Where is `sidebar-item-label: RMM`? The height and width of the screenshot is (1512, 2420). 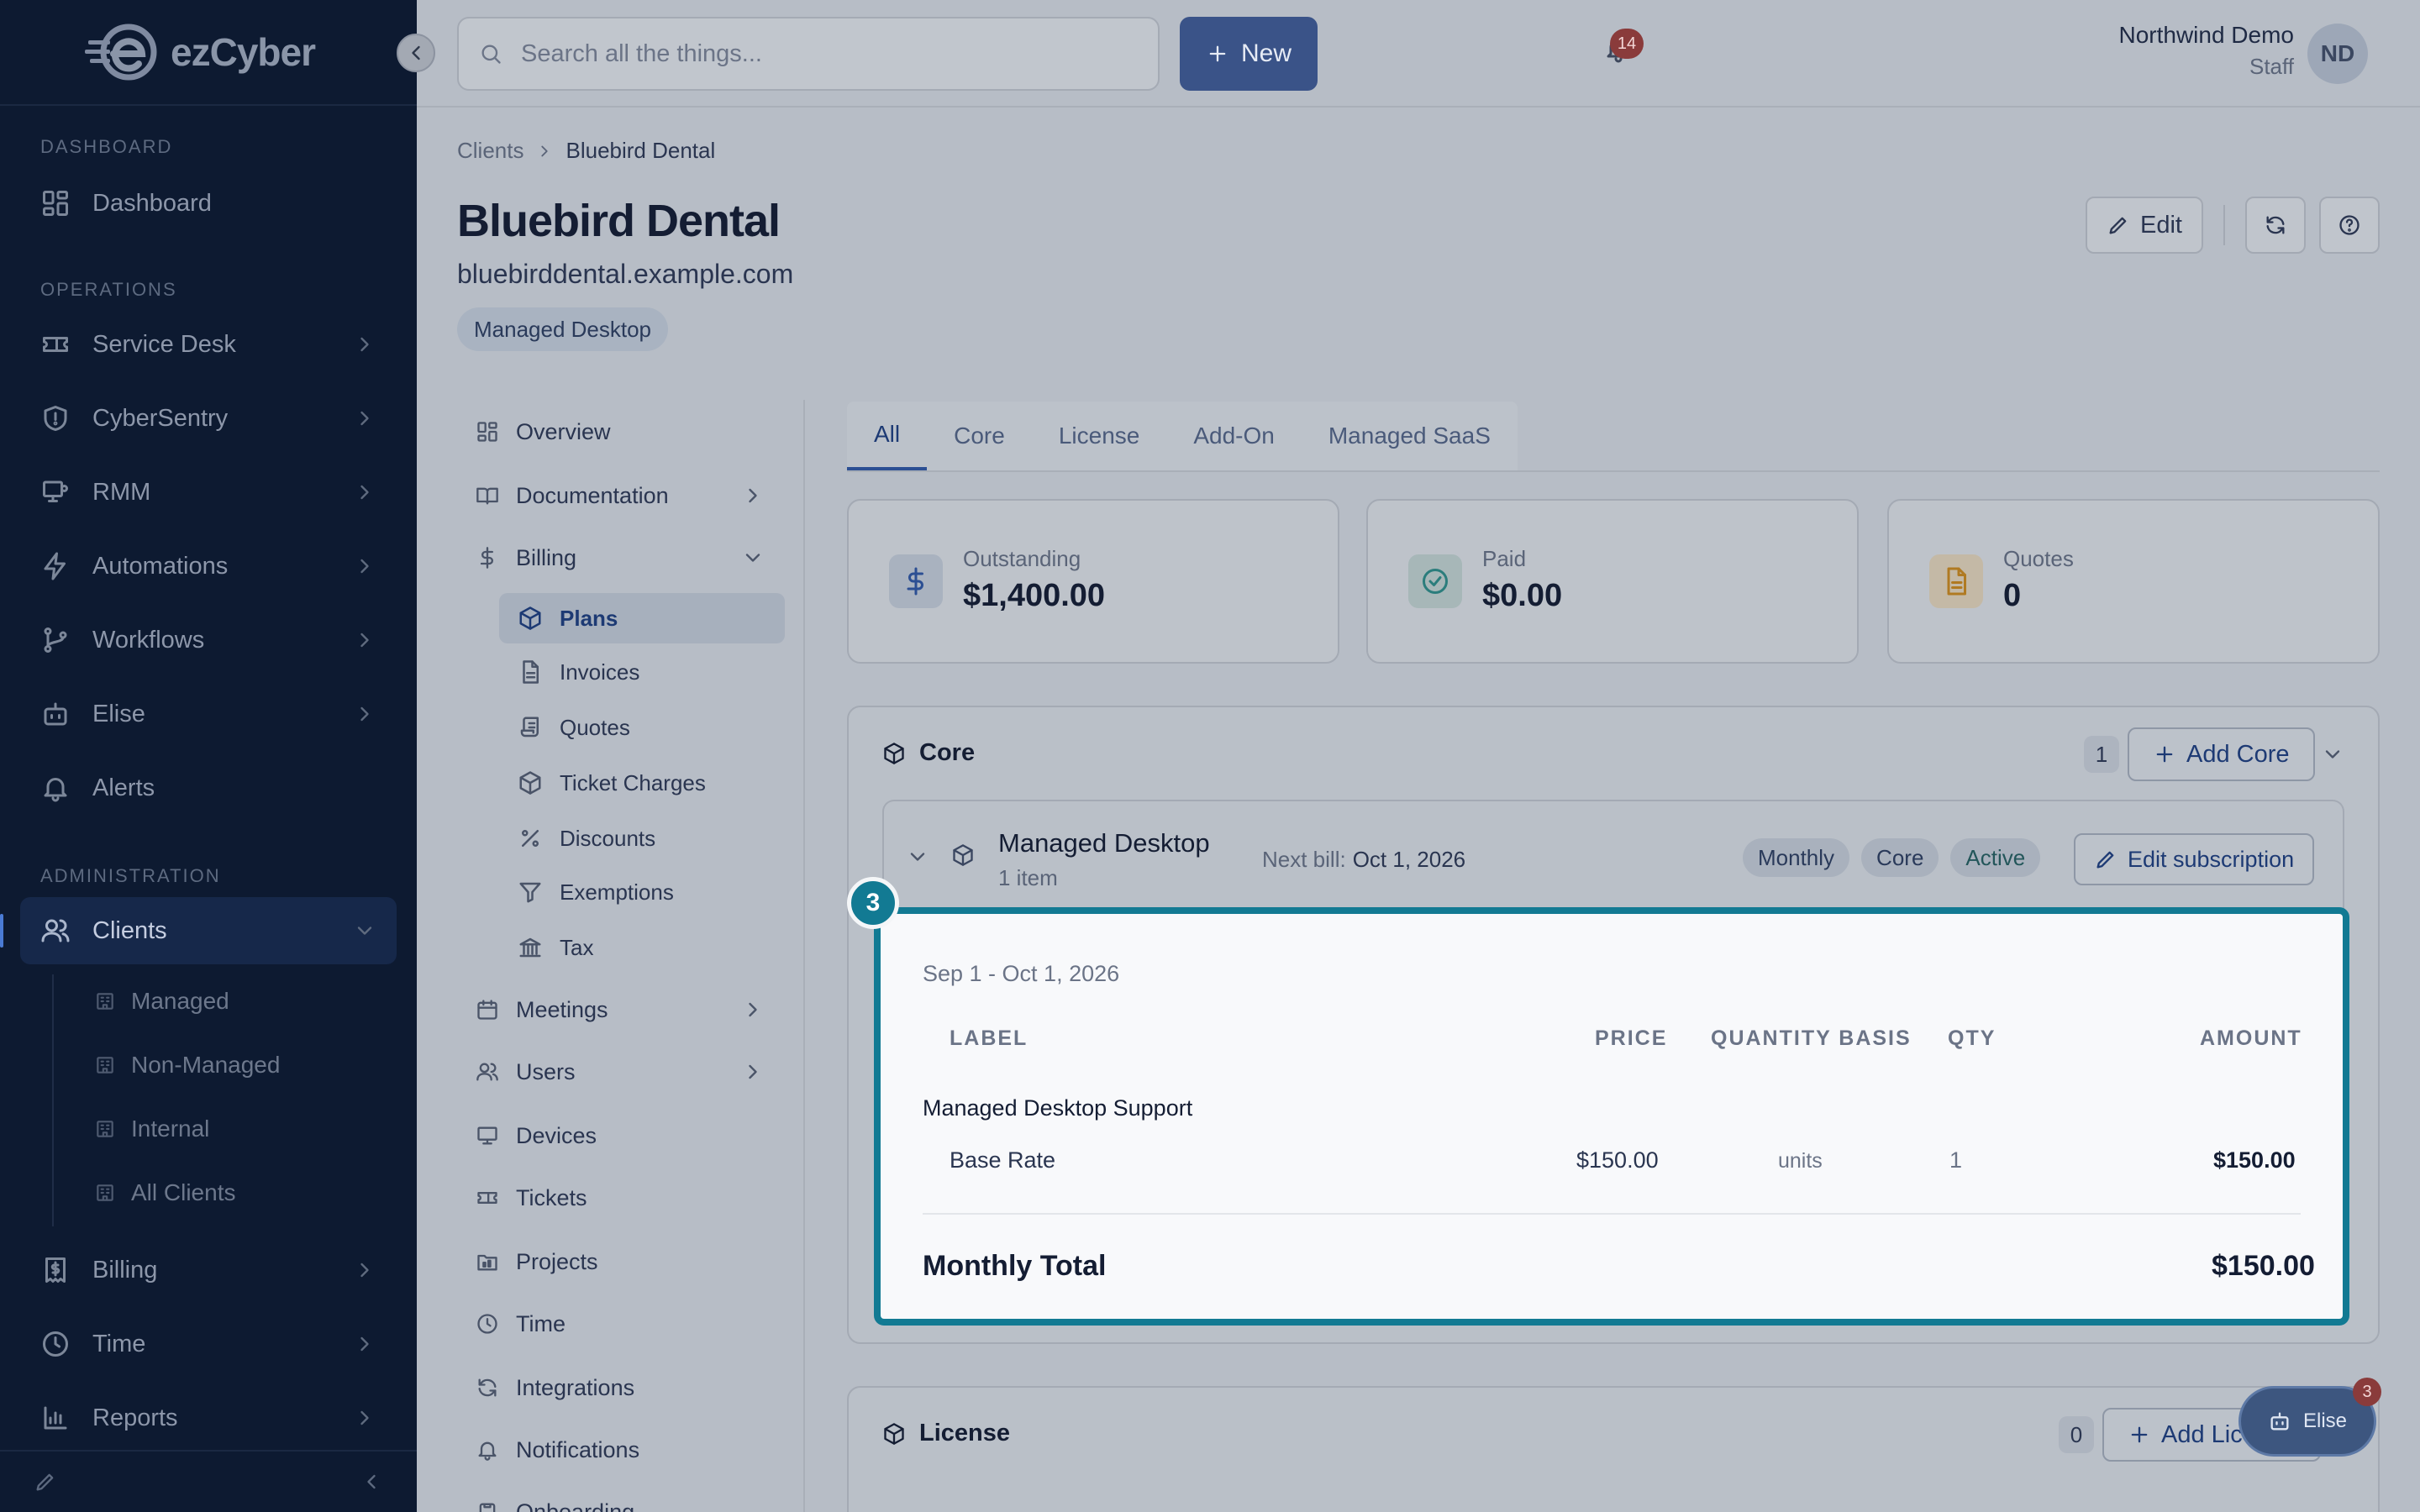
sidebar-item-label: RMM is located at coordinates (121, 492).